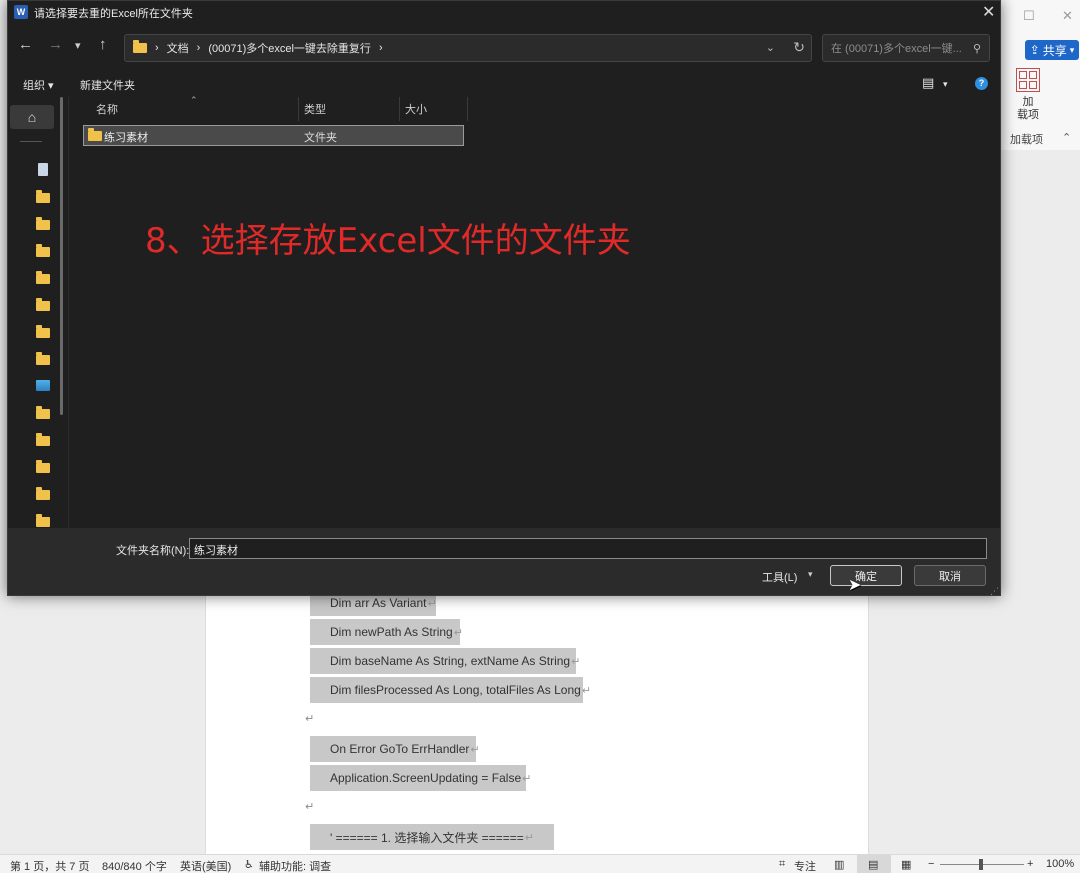 The image size is (1080, 873). Describe the element at coordinates (432, 837) in the screenshot. I see `code-line: ' ====== 1. 选择输入文件夹 ====== ↵` at that location.